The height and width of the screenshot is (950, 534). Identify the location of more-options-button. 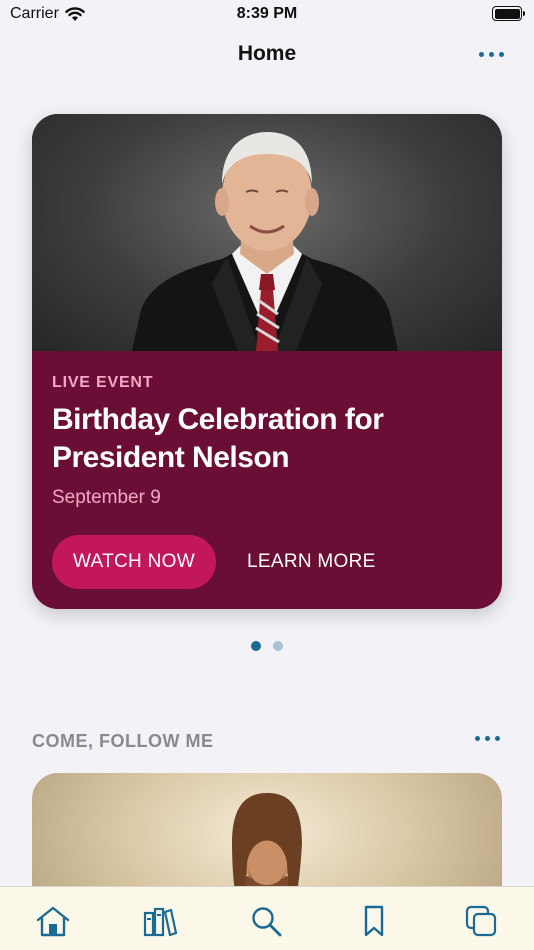
(491, 54).